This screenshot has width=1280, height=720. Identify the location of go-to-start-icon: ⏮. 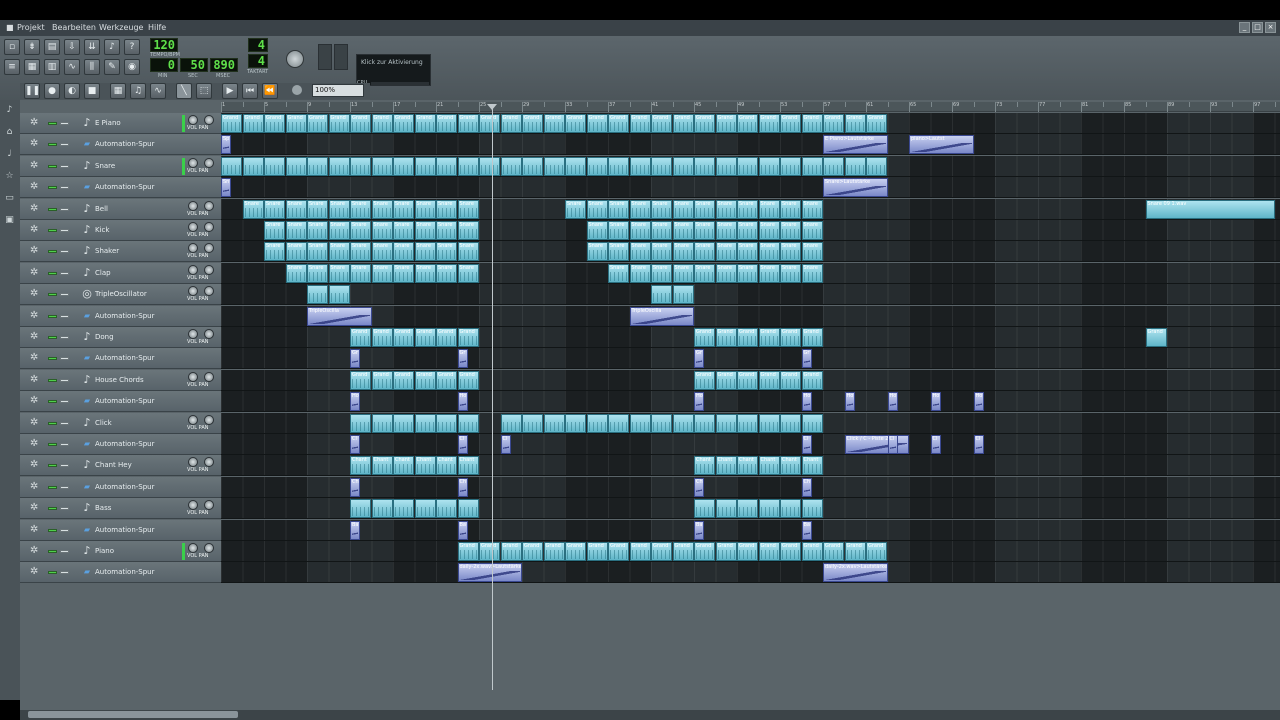
(250, 91).